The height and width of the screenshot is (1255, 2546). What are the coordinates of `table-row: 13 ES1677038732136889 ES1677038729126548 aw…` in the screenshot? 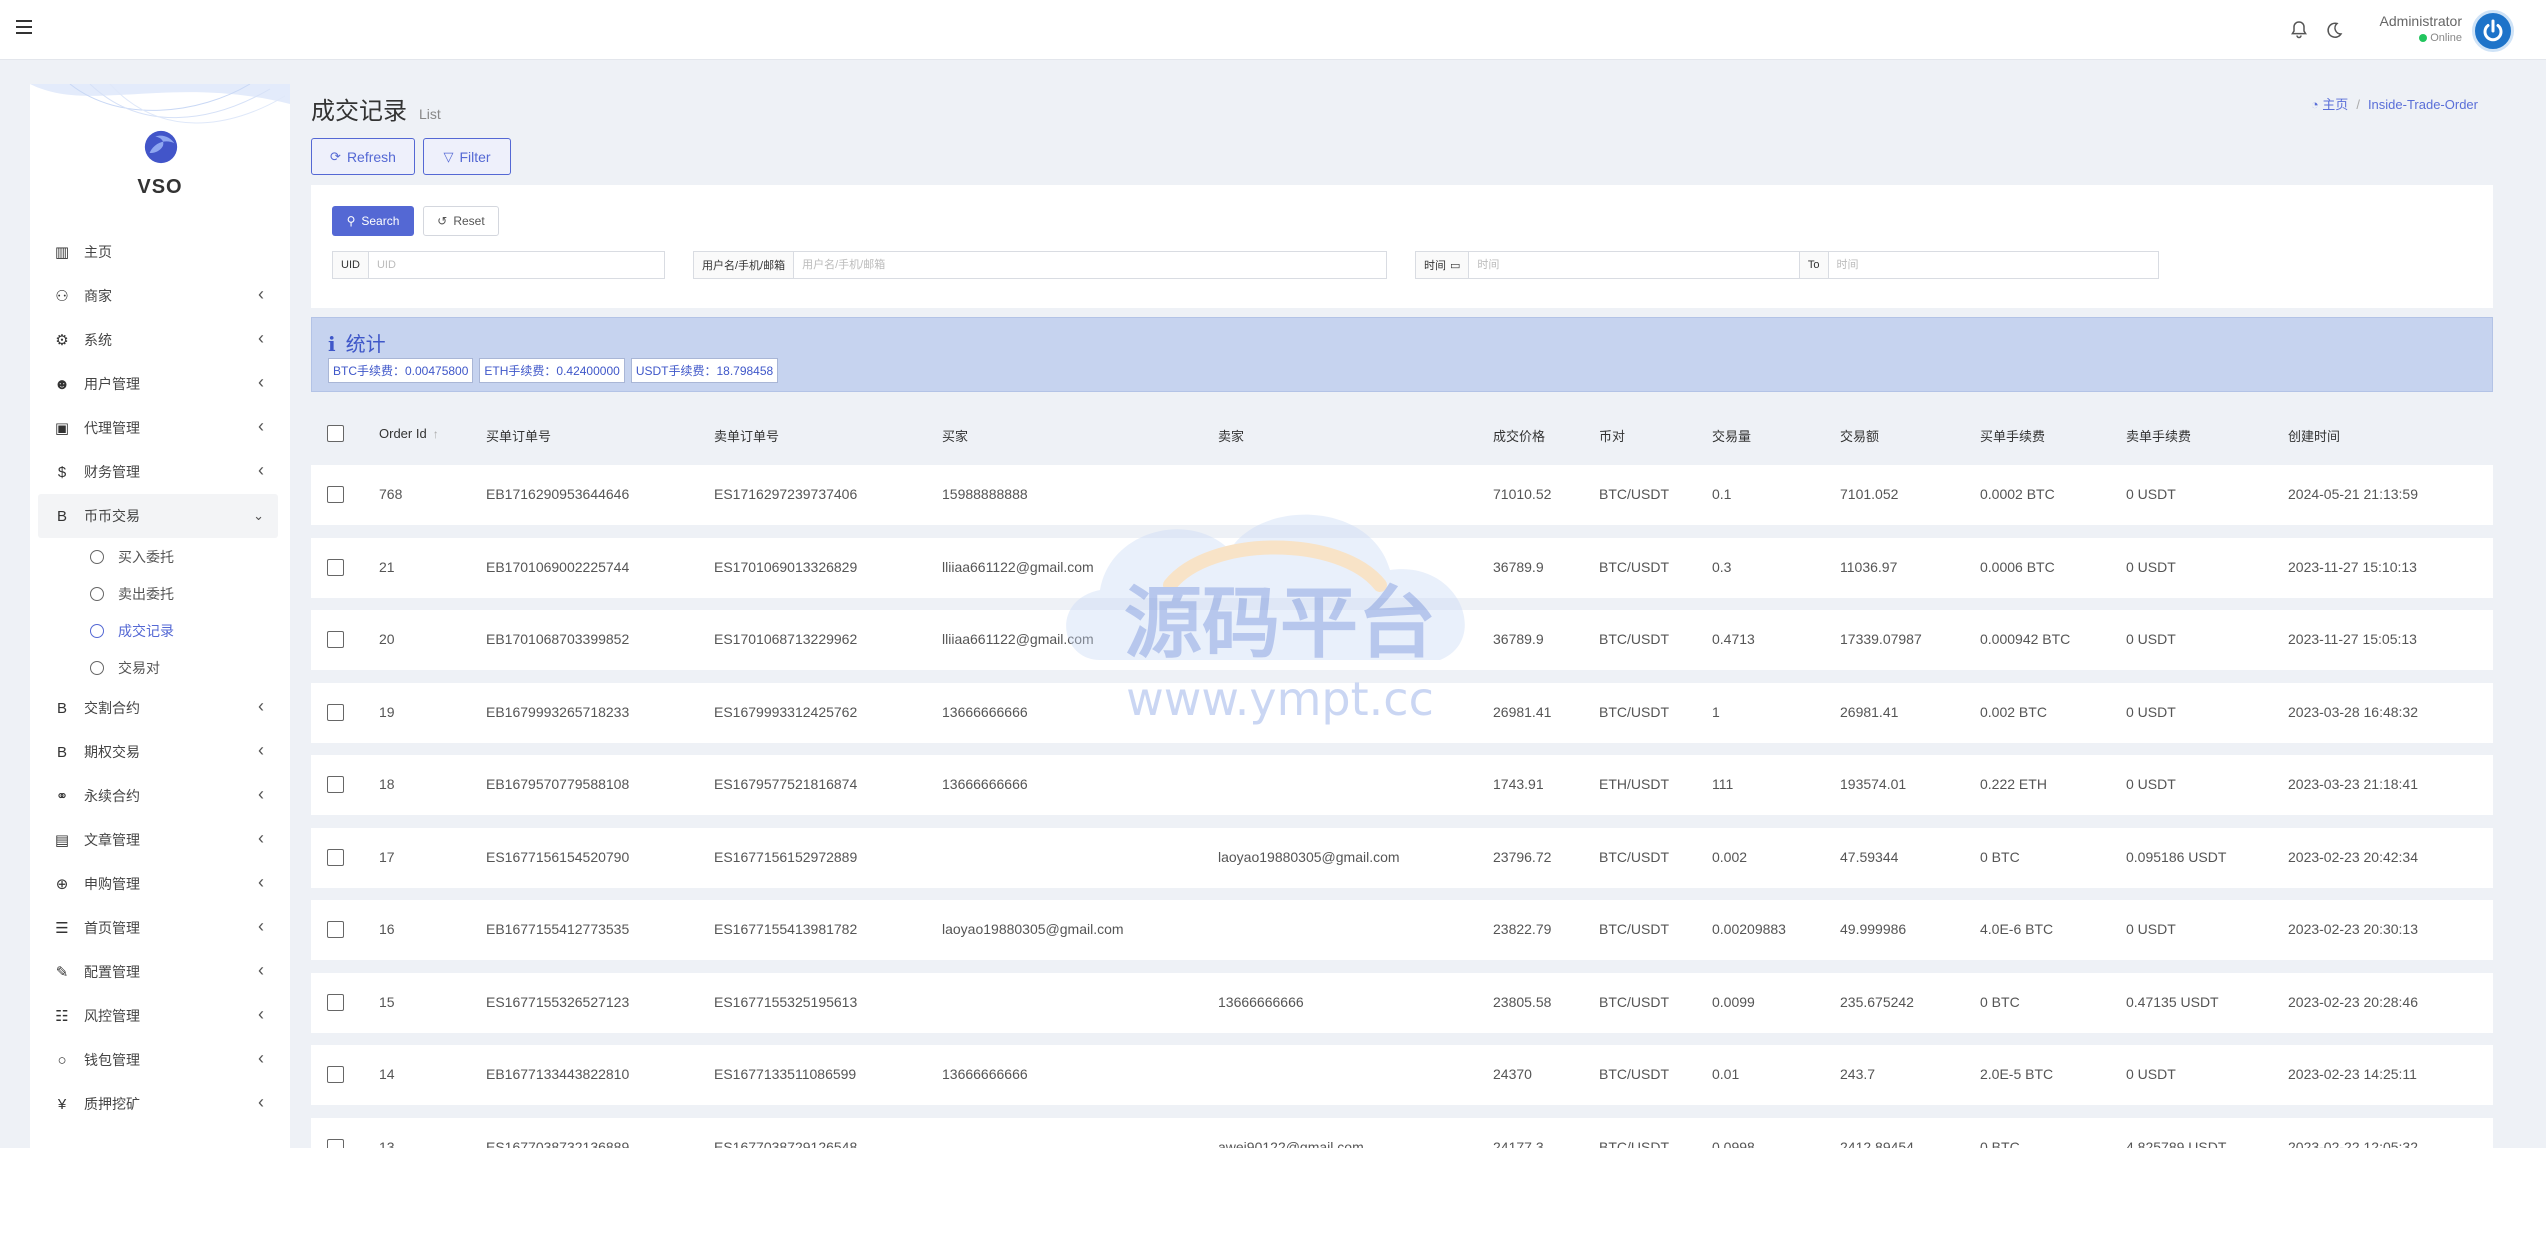 It's located at (1402, 1133).